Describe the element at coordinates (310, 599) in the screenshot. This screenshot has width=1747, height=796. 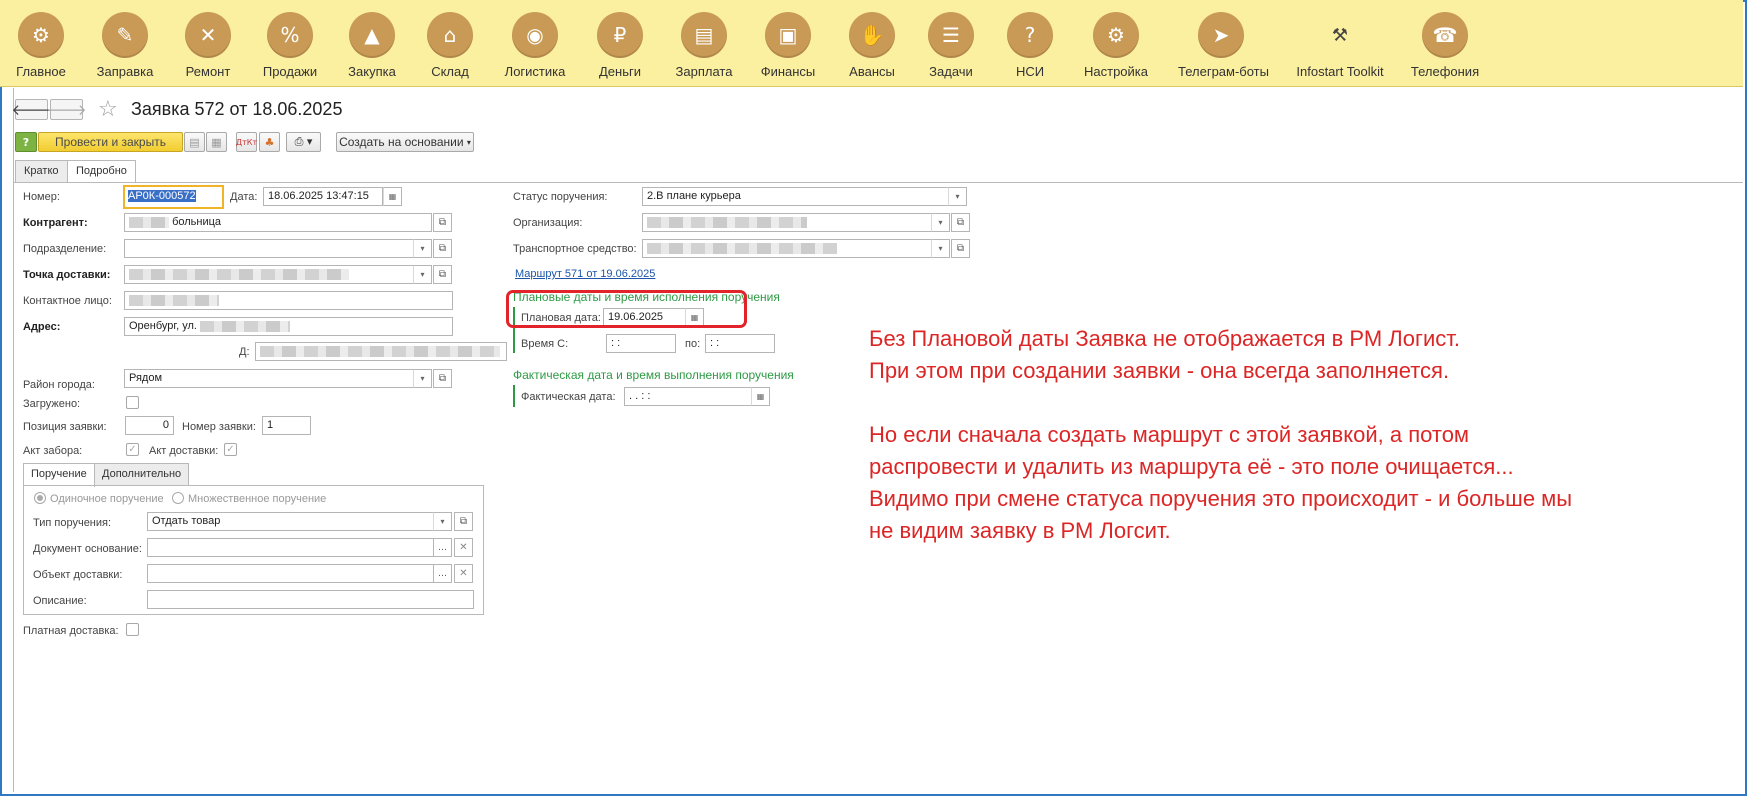
I see `description-field` at that location.